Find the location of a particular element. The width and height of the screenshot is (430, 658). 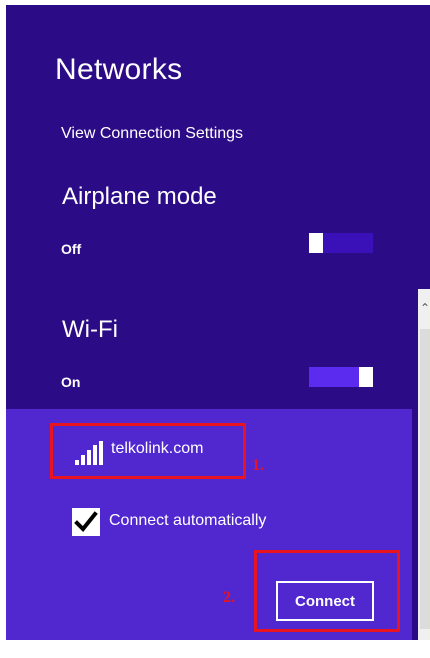

scrollbar: ⌃ is located at coordinates (424, 468).